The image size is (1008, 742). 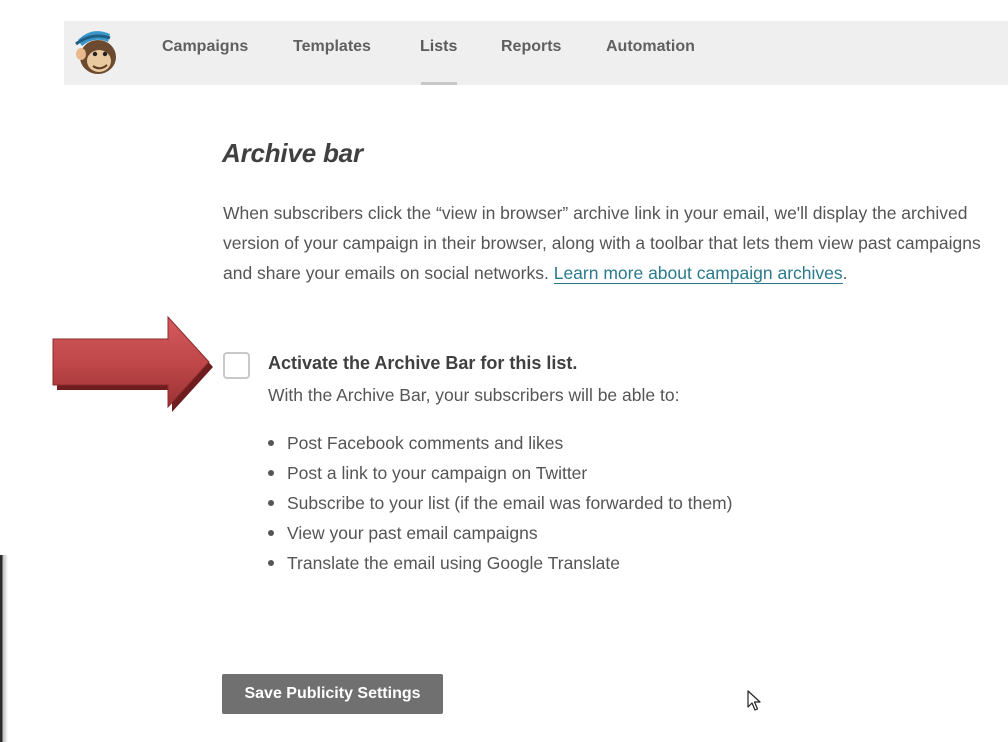 What do you see at coordinates (205, 53) in the screenshot?
I see `nav-campaigns: Campaigns` at bounding box center [205, 53].